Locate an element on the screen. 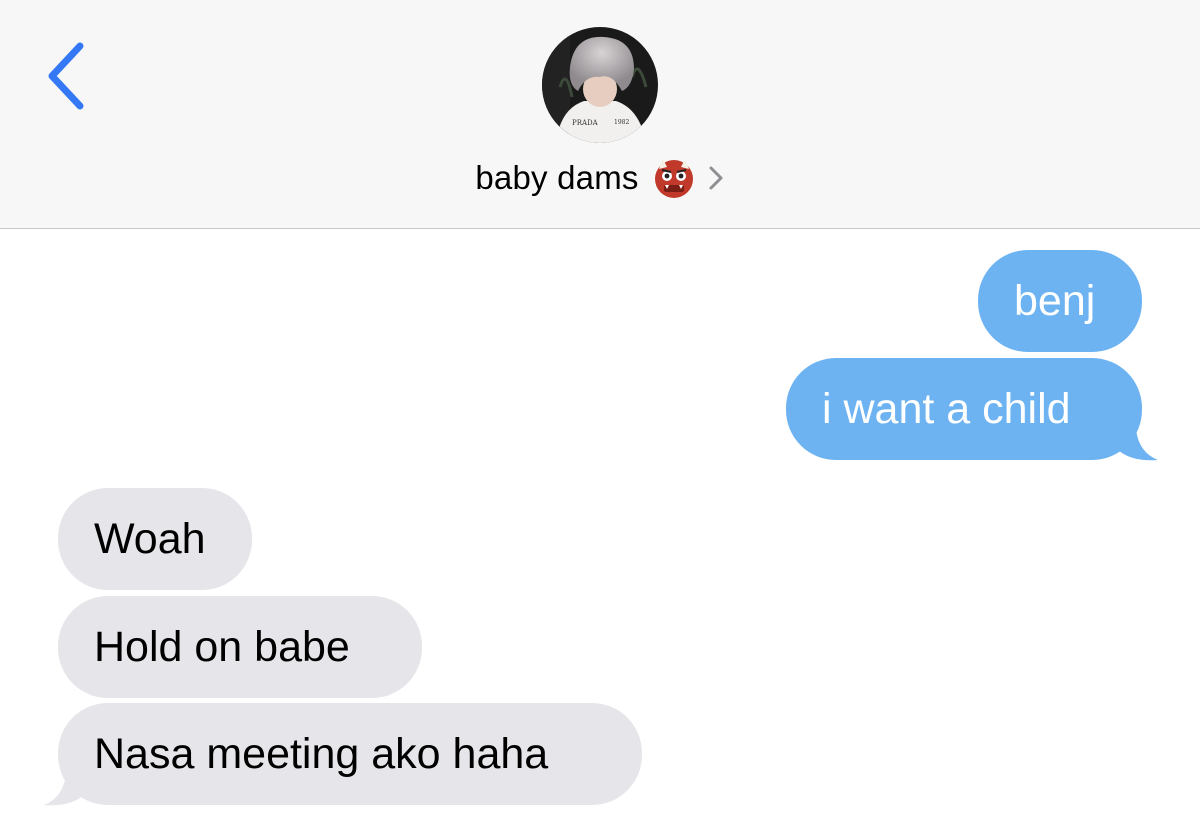 This screenshot has height=836, width=1200. contact-name-button: baby dams is located at coordinates (600, 178).